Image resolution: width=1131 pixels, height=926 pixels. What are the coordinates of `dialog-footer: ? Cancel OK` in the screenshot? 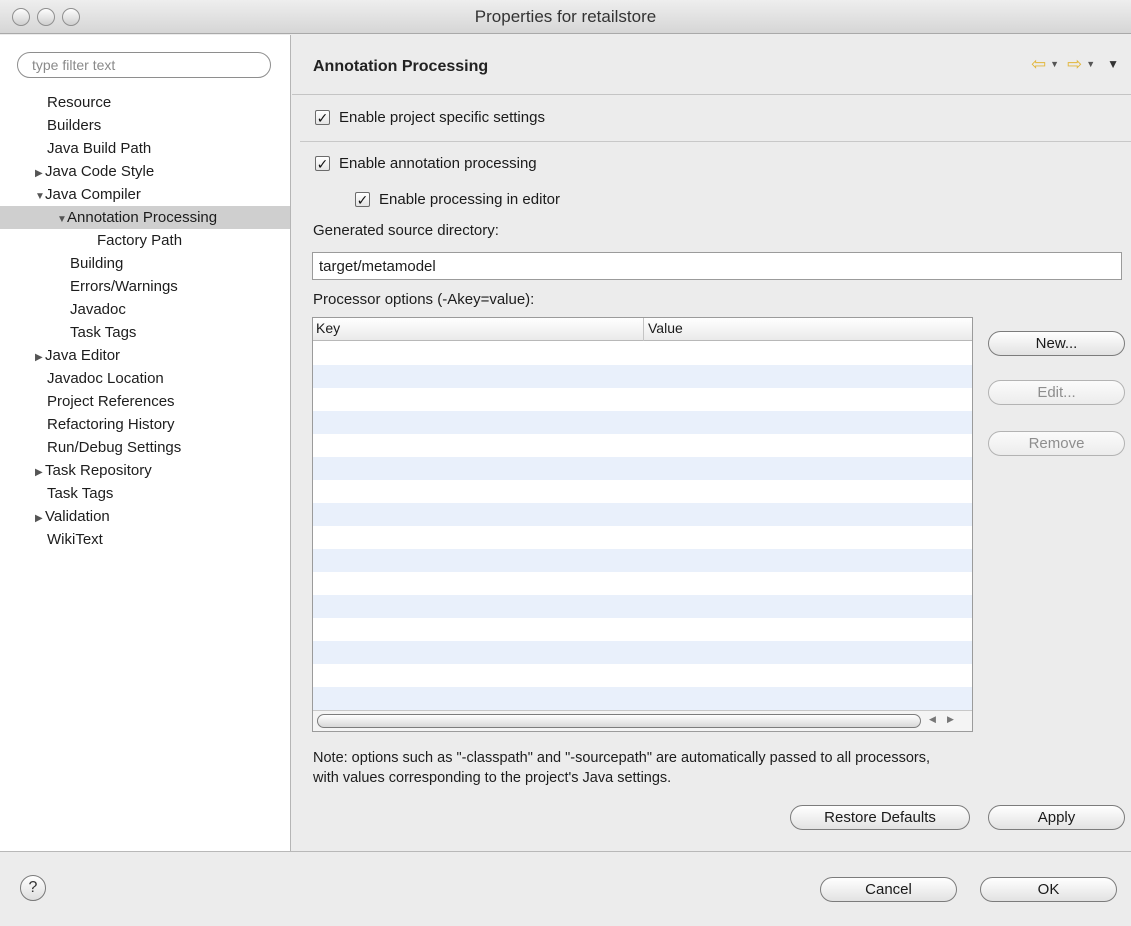 It's located at (565, 888).